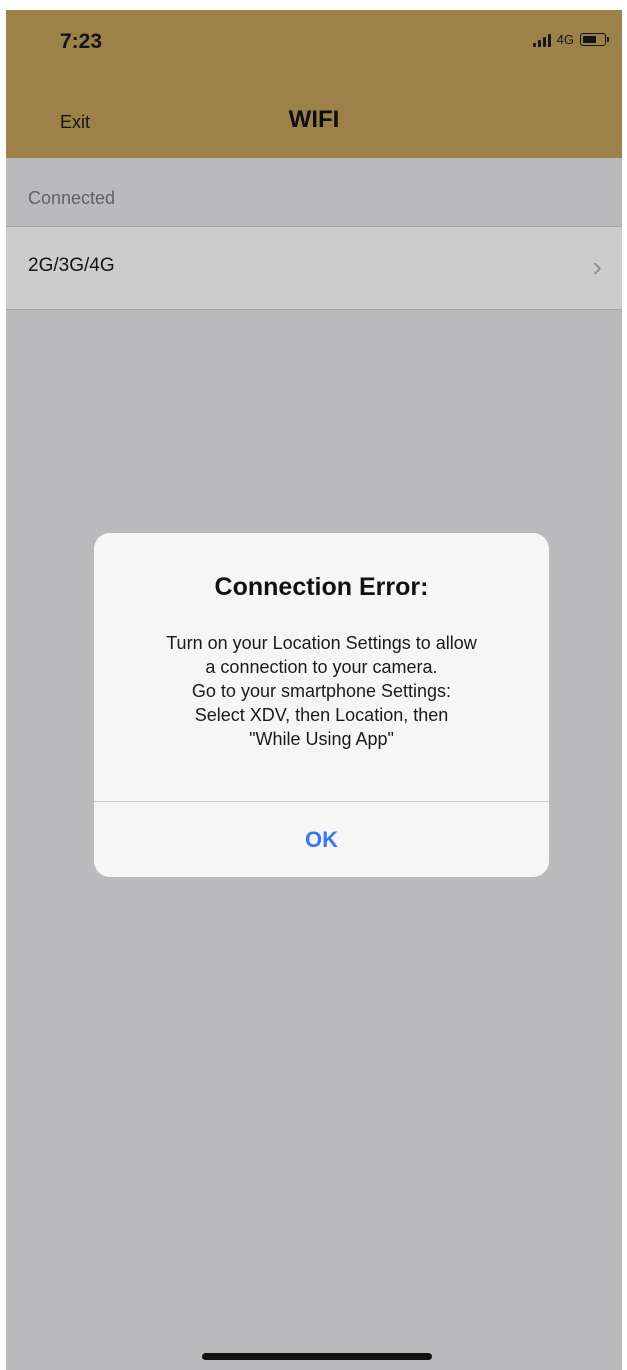 Image resolution: width=627 pixels, height=1370 pixels. Describe the element at coordinates (321, 739) in the screenshot. I see `alert-message-line: "While Using App"` at that location.